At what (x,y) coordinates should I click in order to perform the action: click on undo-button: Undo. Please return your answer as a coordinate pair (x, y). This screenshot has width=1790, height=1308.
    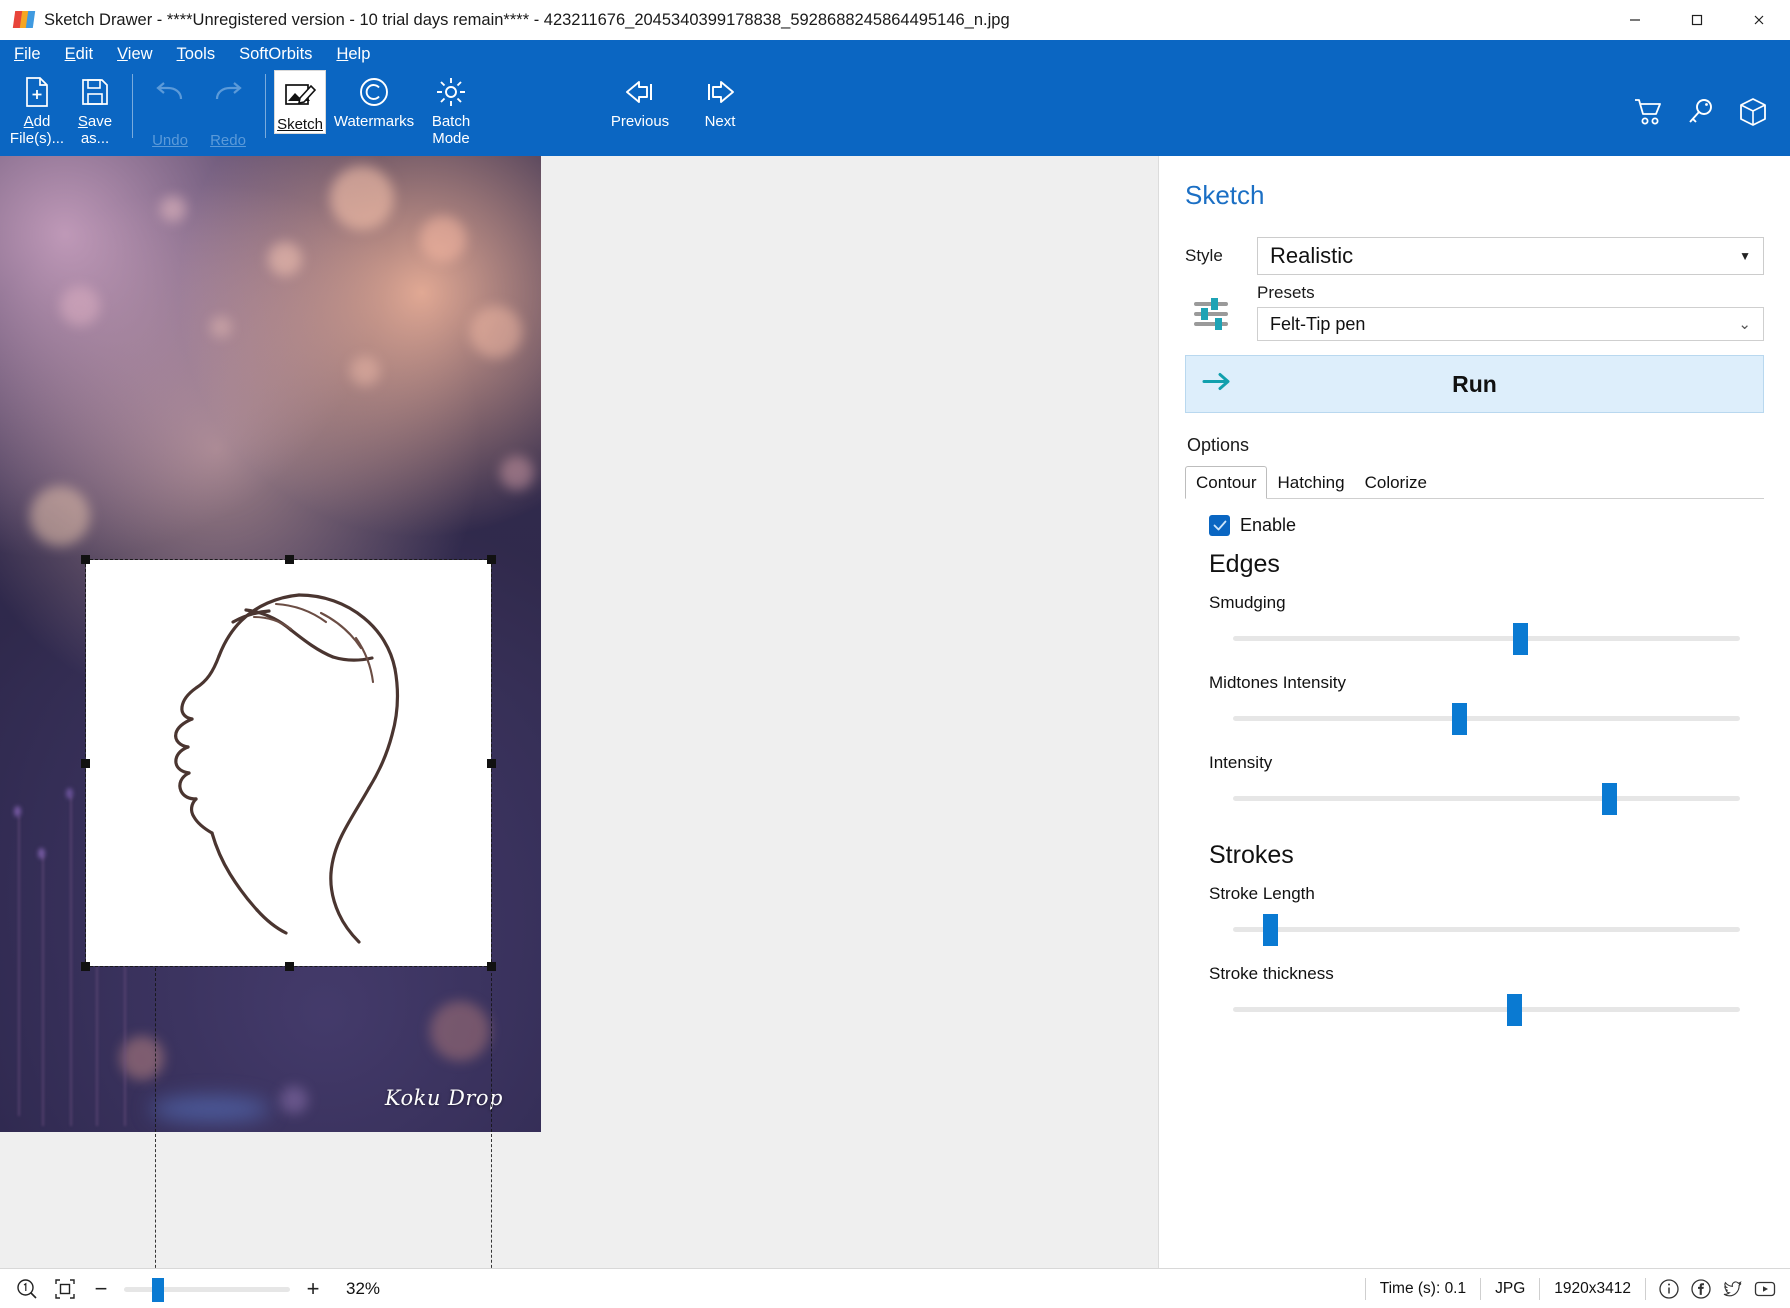
    Looking at the image, I should click on (170, 110).